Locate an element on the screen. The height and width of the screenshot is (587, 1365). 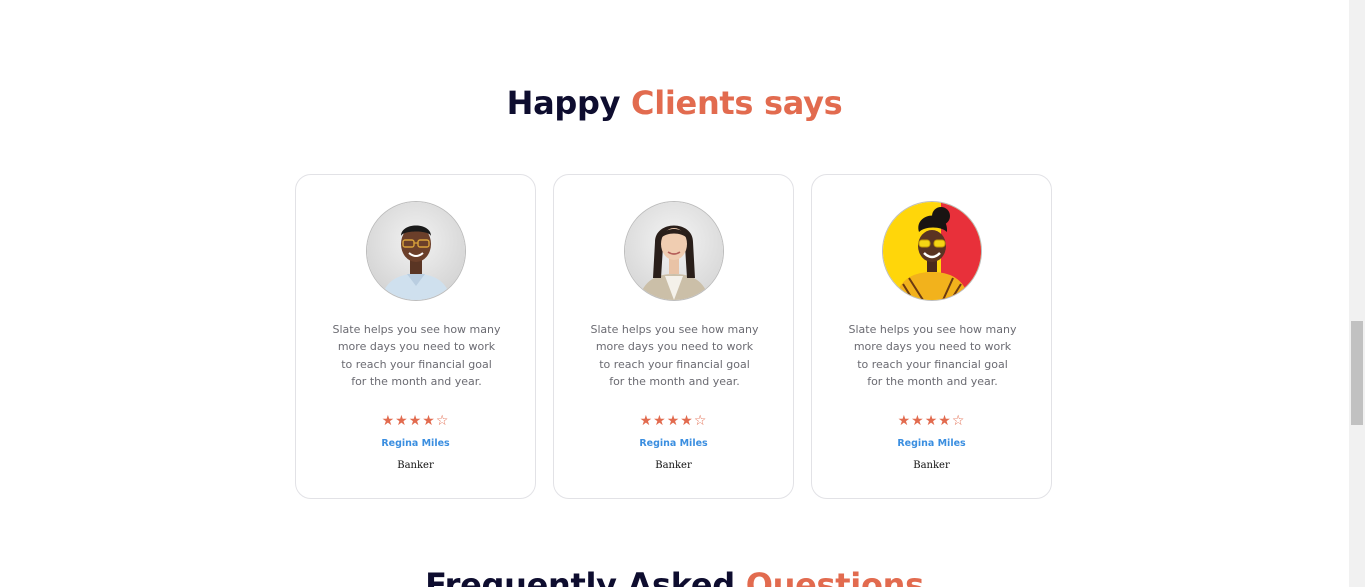
person-portrait-woman-cardigan-icon is located at coordinates (674, 251).